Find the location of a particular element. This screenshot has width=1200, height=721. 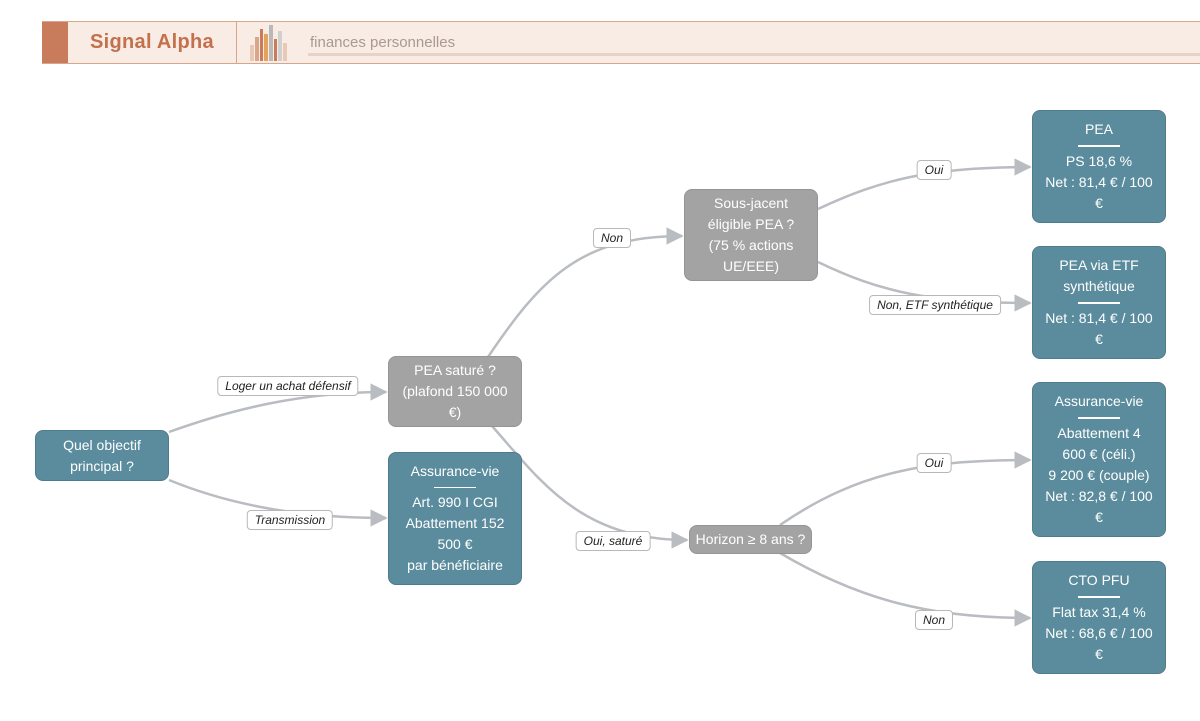

node-text-line: Flat tax 31,4 % is located at coordinates (1099, 611).